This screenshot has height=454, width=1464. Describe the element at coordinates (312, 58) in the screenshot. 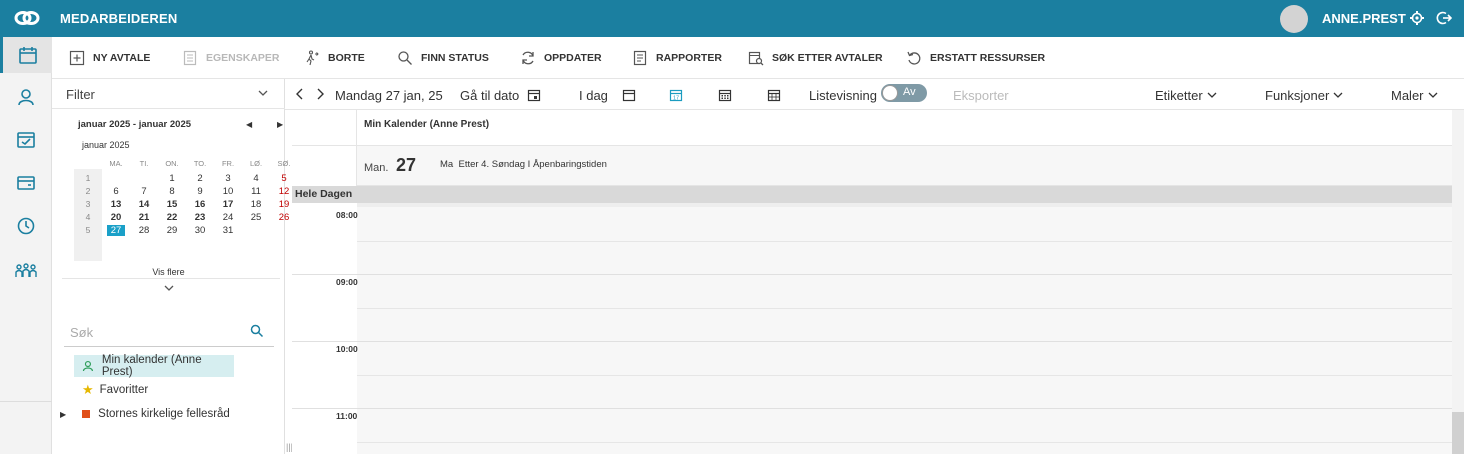

I see `walking-person-icon` at that location.